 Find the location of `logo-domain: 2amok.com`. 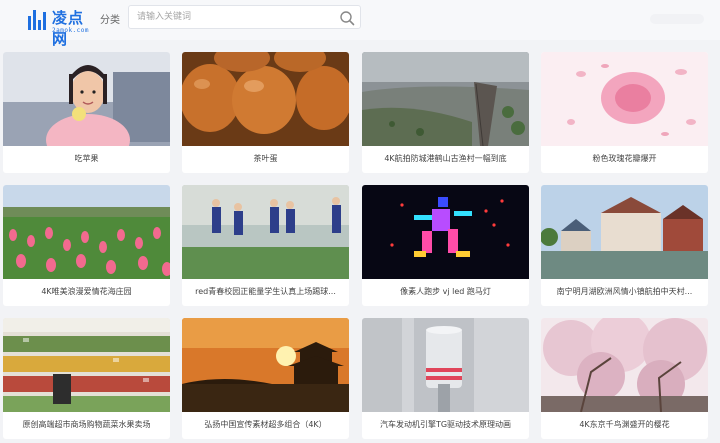

logo-domain: 2amok.com is located at coordinates (71, 30).